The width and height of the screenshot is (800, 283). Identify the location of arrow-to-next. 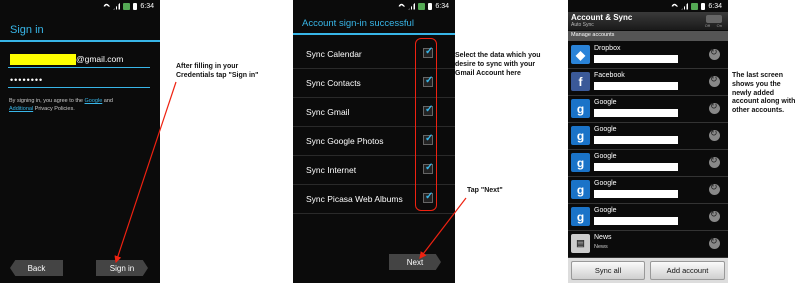
(443, 228).